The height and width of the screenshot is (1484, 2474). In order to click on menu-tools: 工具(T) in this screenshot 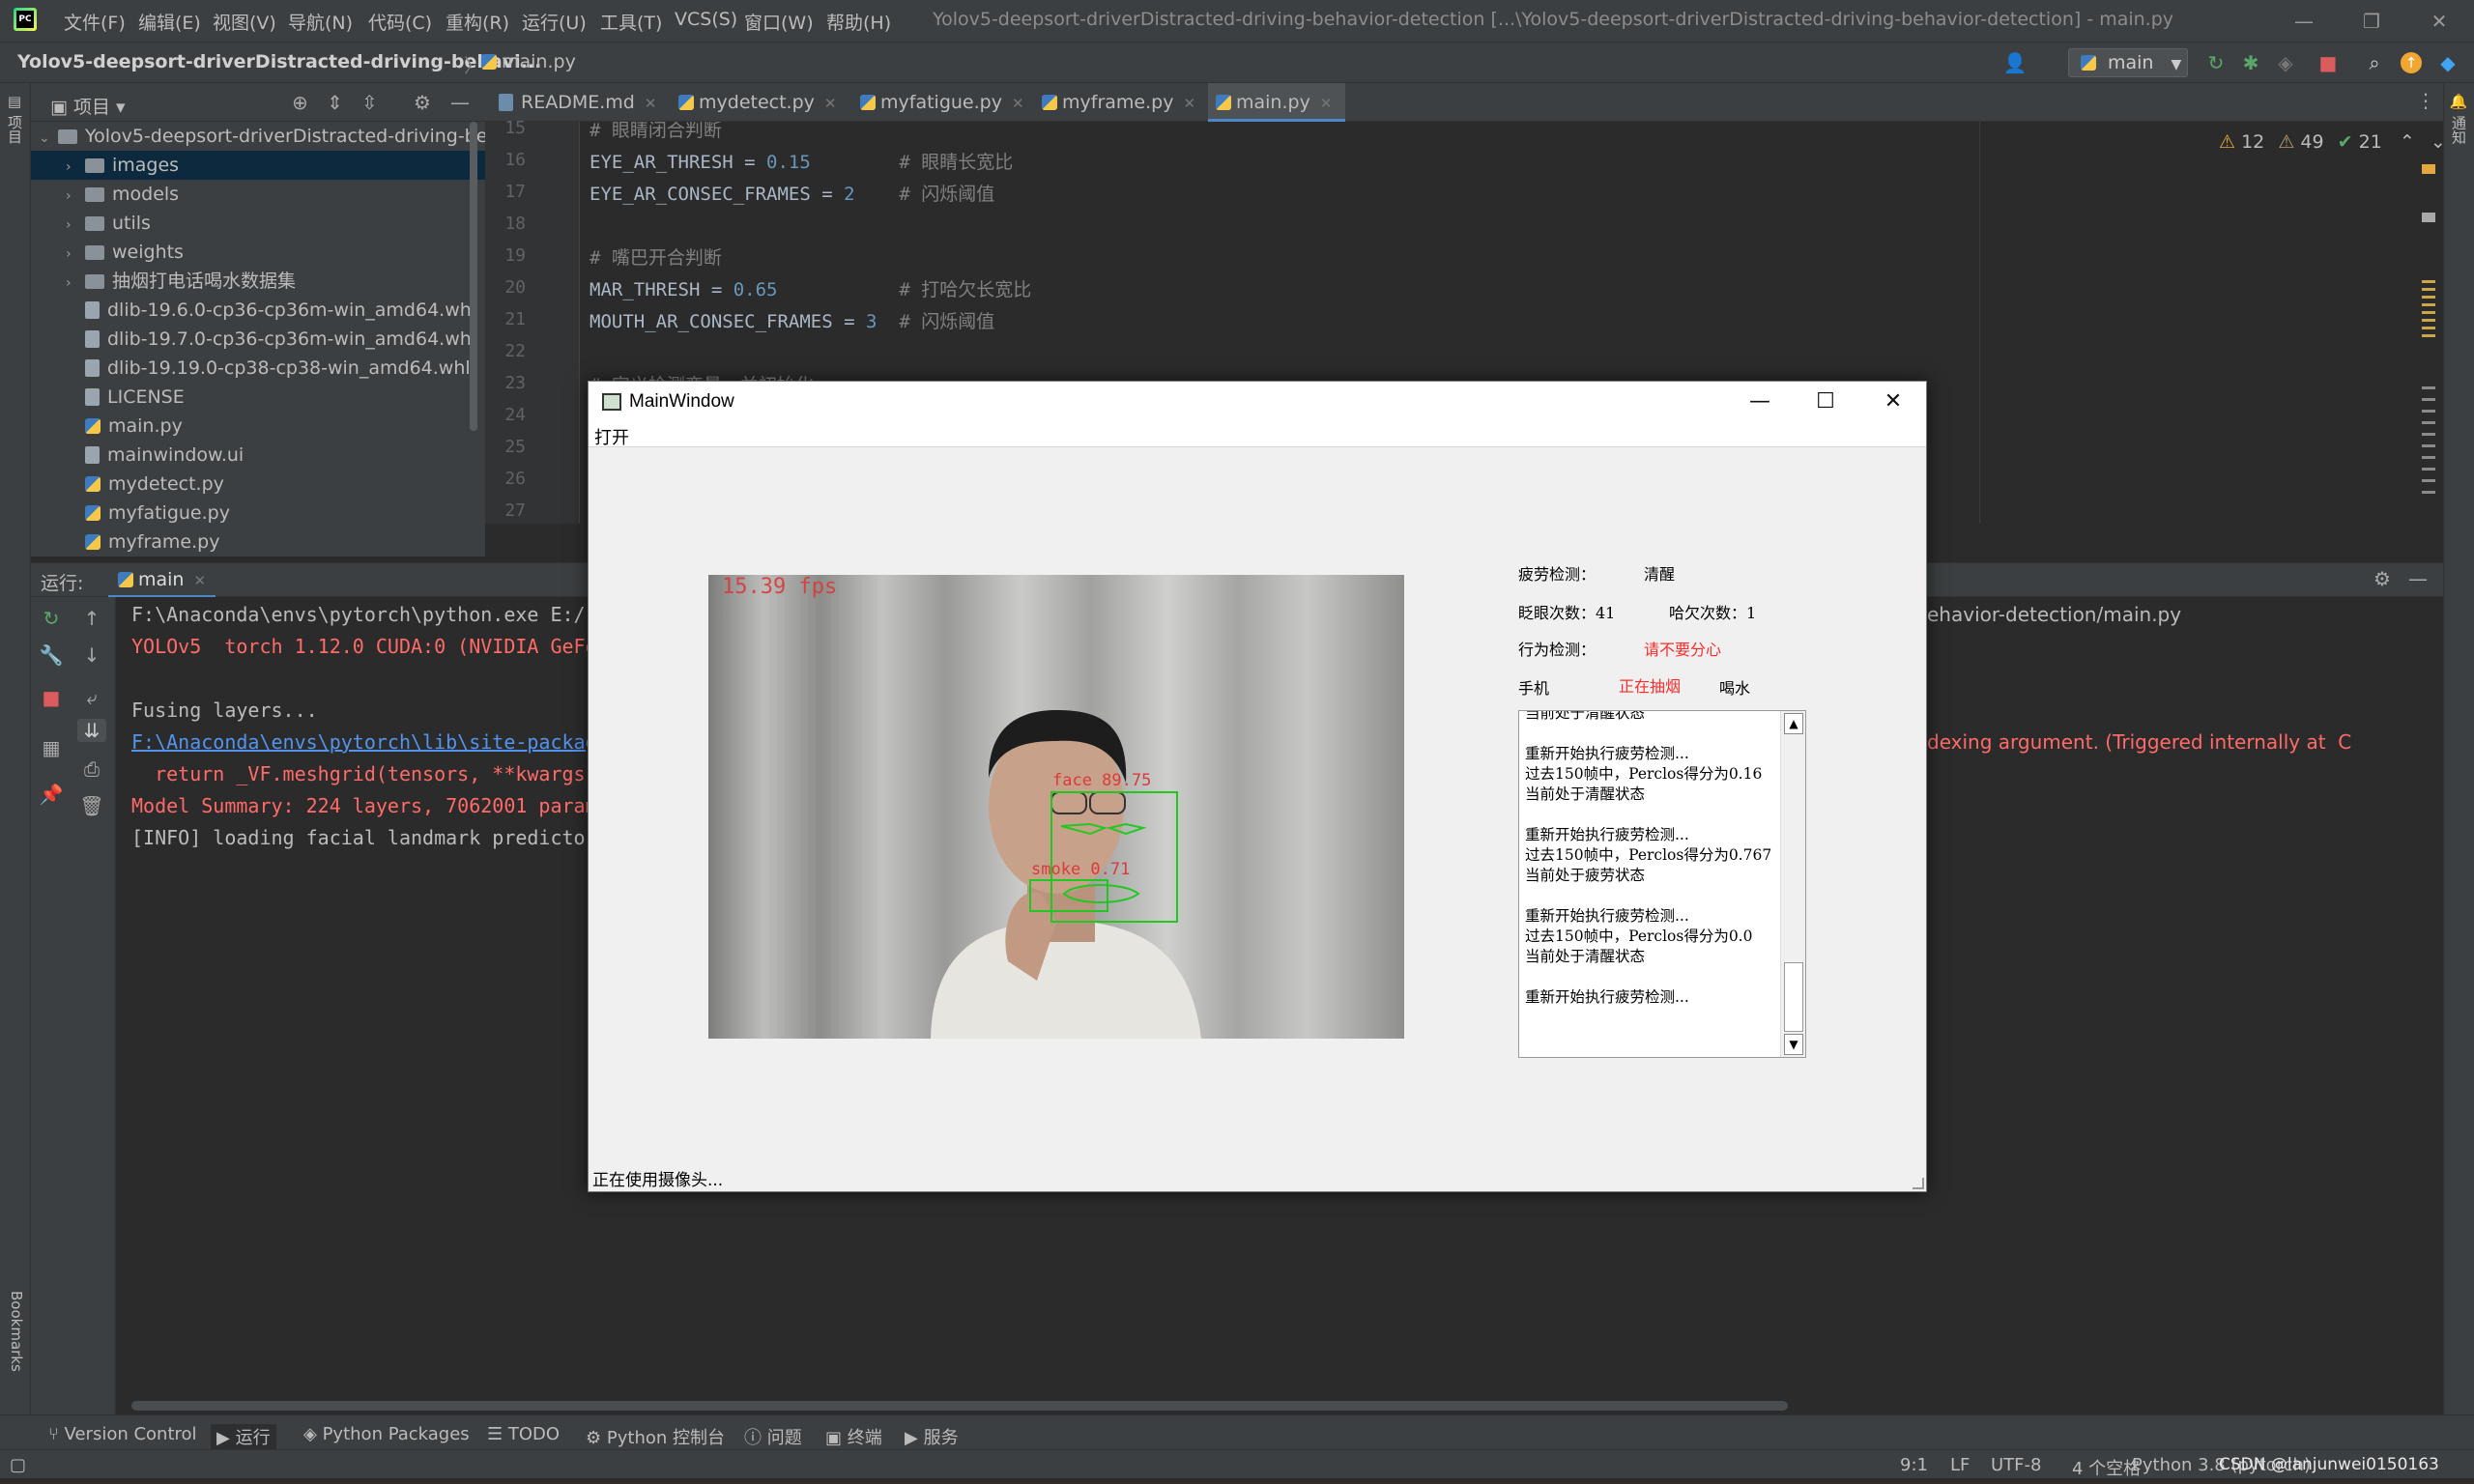, I will do `click(631, 22)`.